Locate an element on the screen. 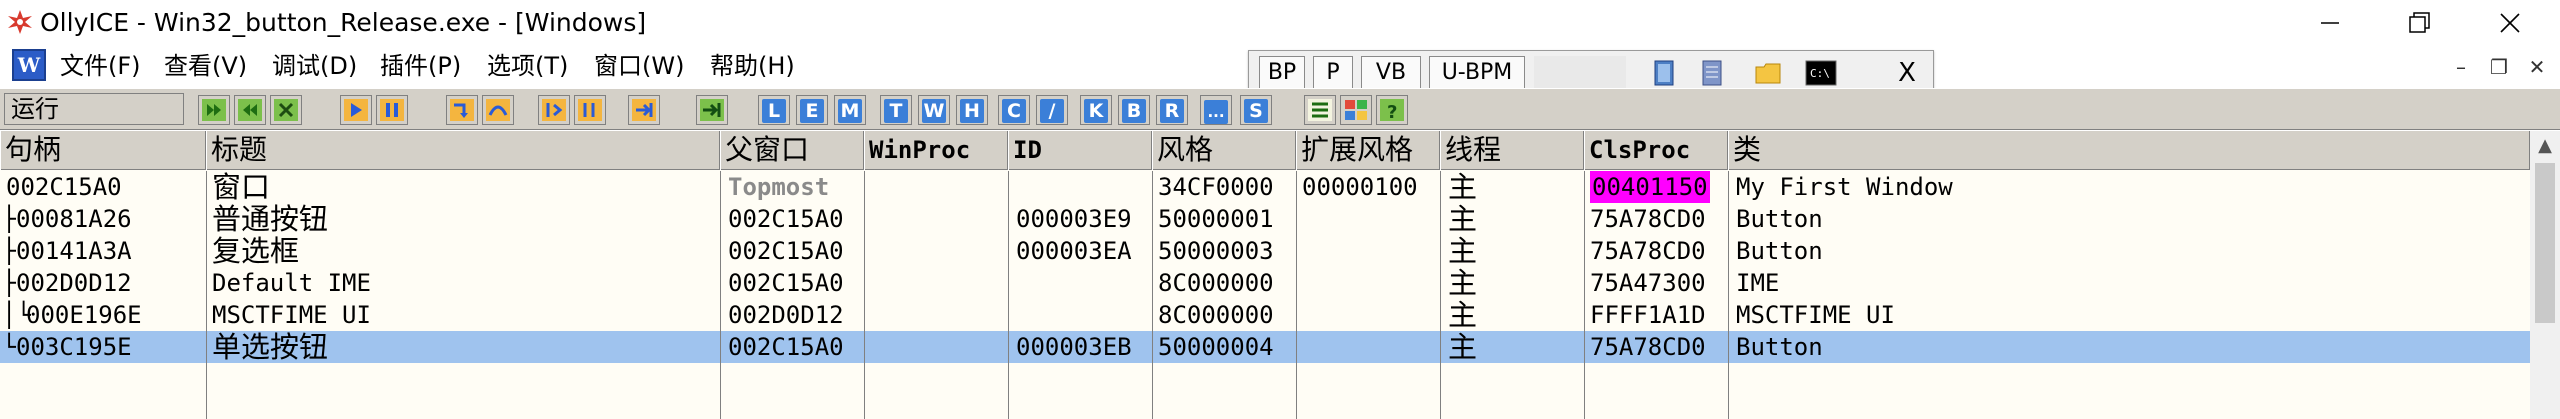  menu-view: 查看(V) is located at coordinates (205, 66).